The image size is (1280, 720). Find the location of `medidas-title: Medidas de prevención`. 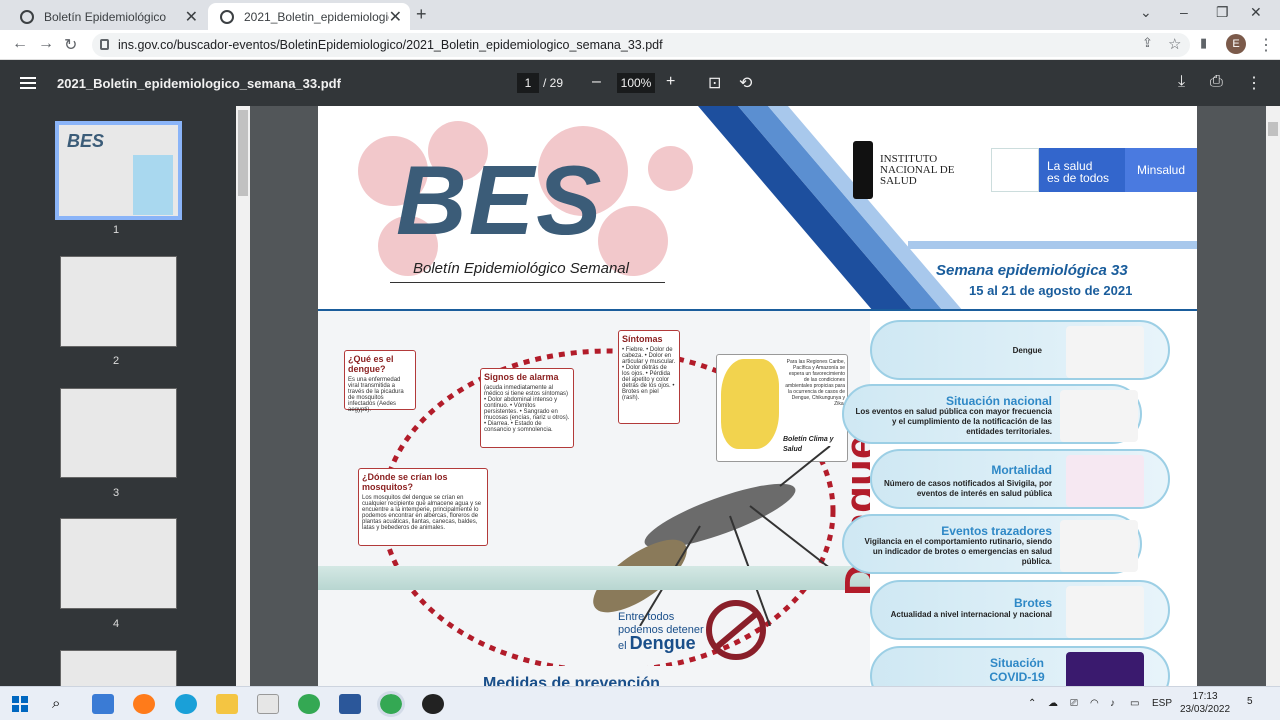

medidas-title: Medidas de prevención is located at coordinates (571, 680).